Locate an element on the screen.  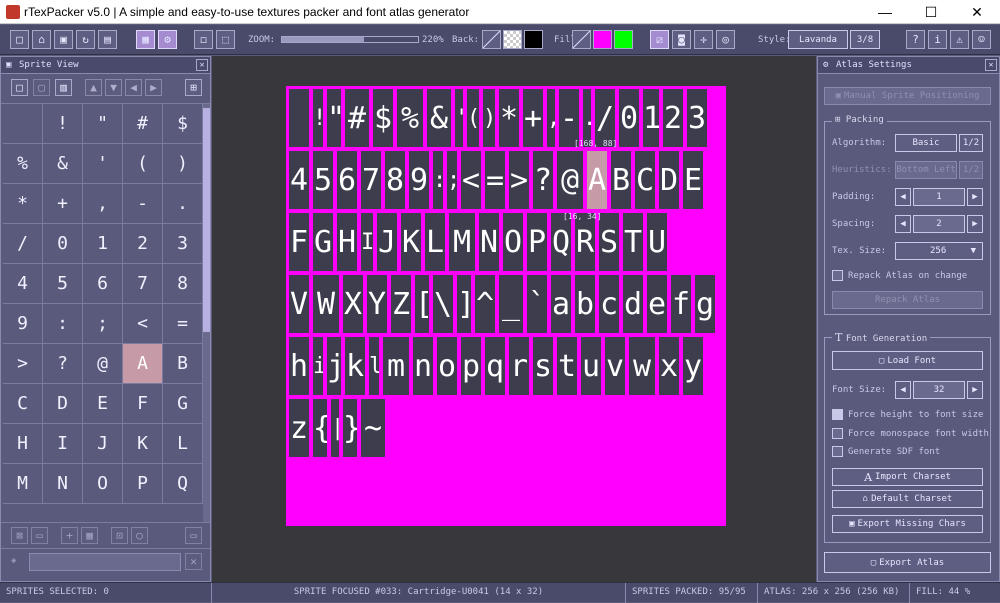
atlas-glyph: & is located at coordinates (439, 118).